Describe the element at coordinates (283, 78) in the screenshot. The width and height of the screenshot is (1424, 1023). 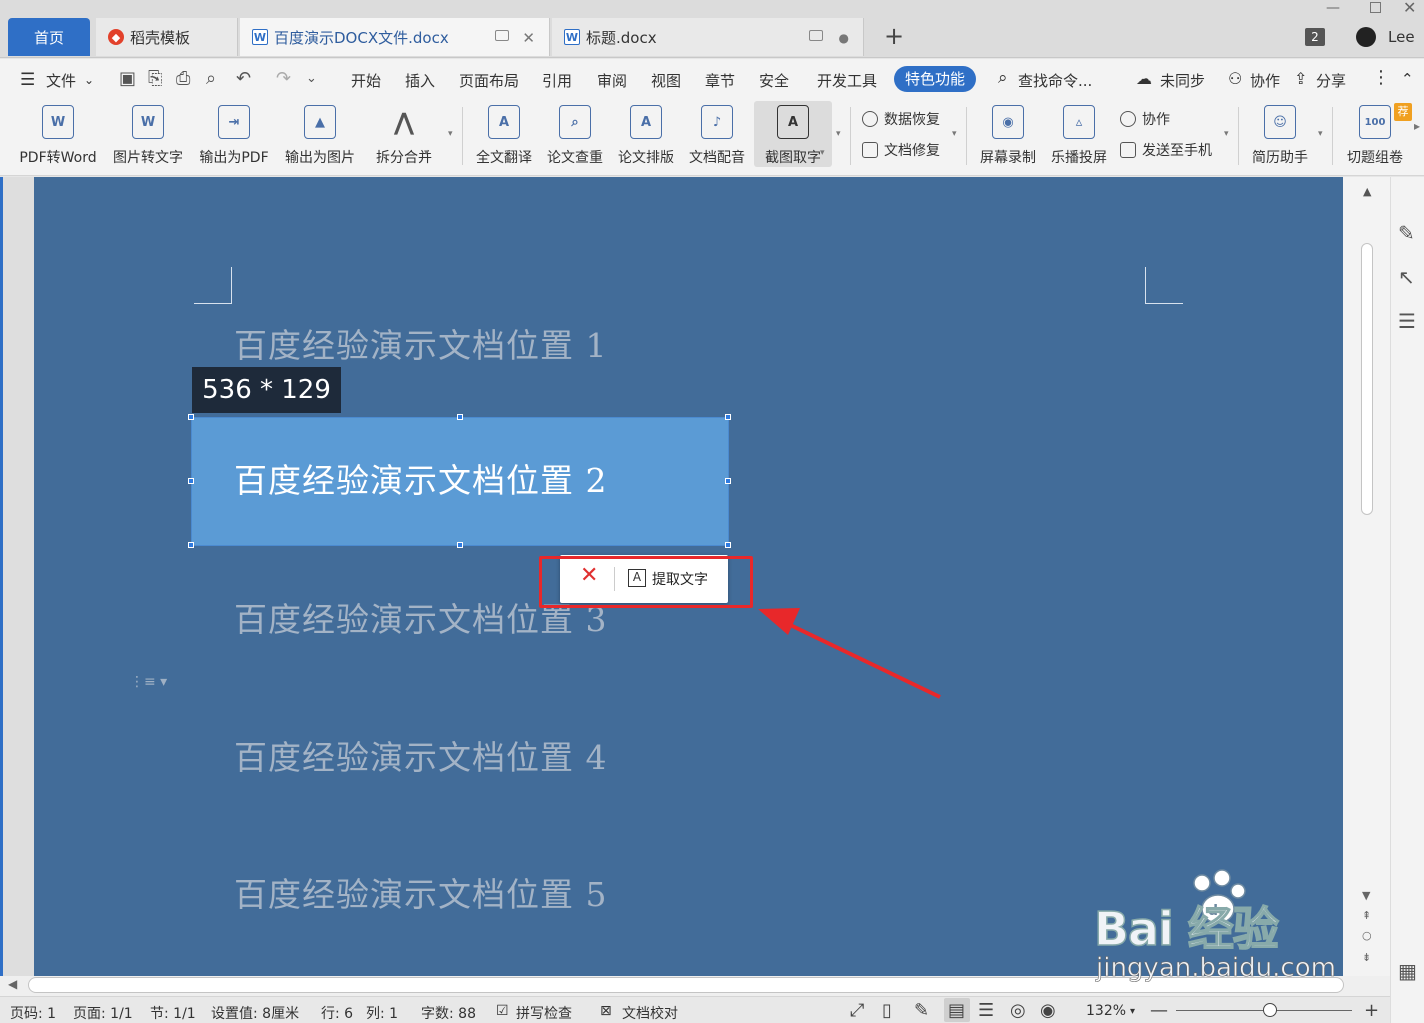
I see `redo-icon: ↷` at that location.